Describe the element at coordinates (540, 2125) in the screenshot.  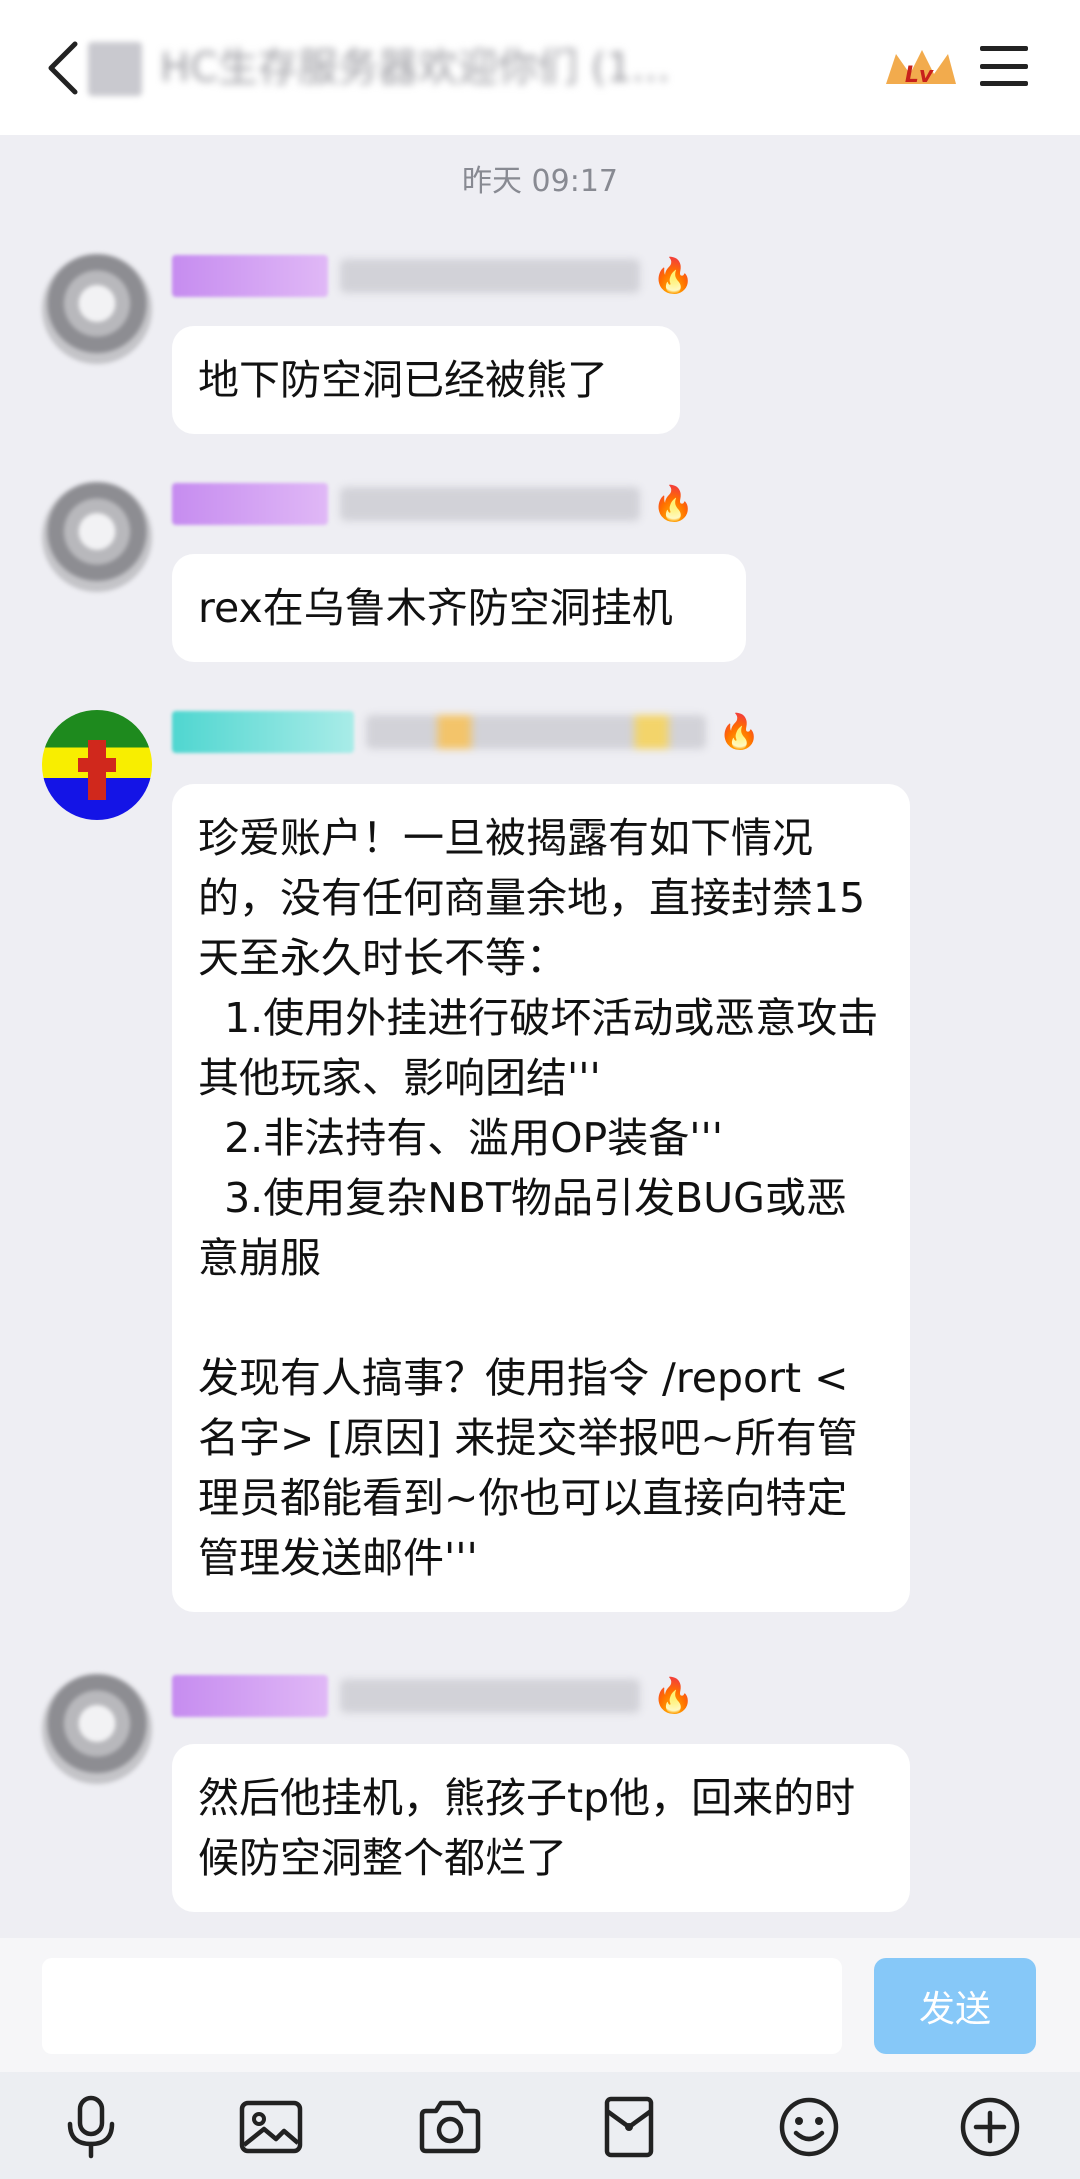
I see `input-toolbar` at that location.